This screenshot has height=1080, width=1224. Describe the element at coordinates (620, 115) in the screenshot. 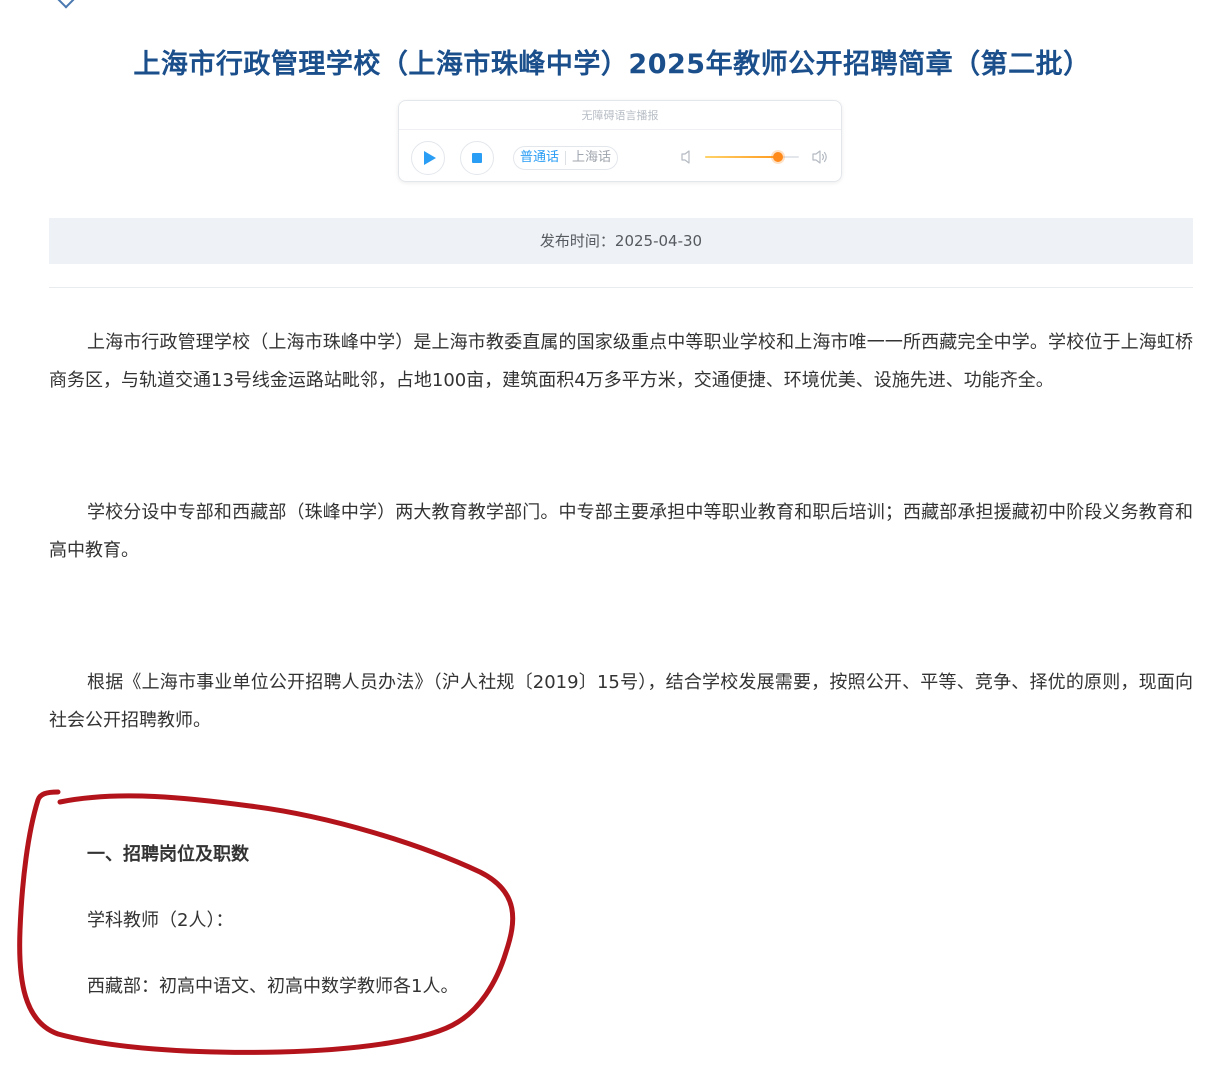

I see `player-header: 无障碍语言播报` at that location.